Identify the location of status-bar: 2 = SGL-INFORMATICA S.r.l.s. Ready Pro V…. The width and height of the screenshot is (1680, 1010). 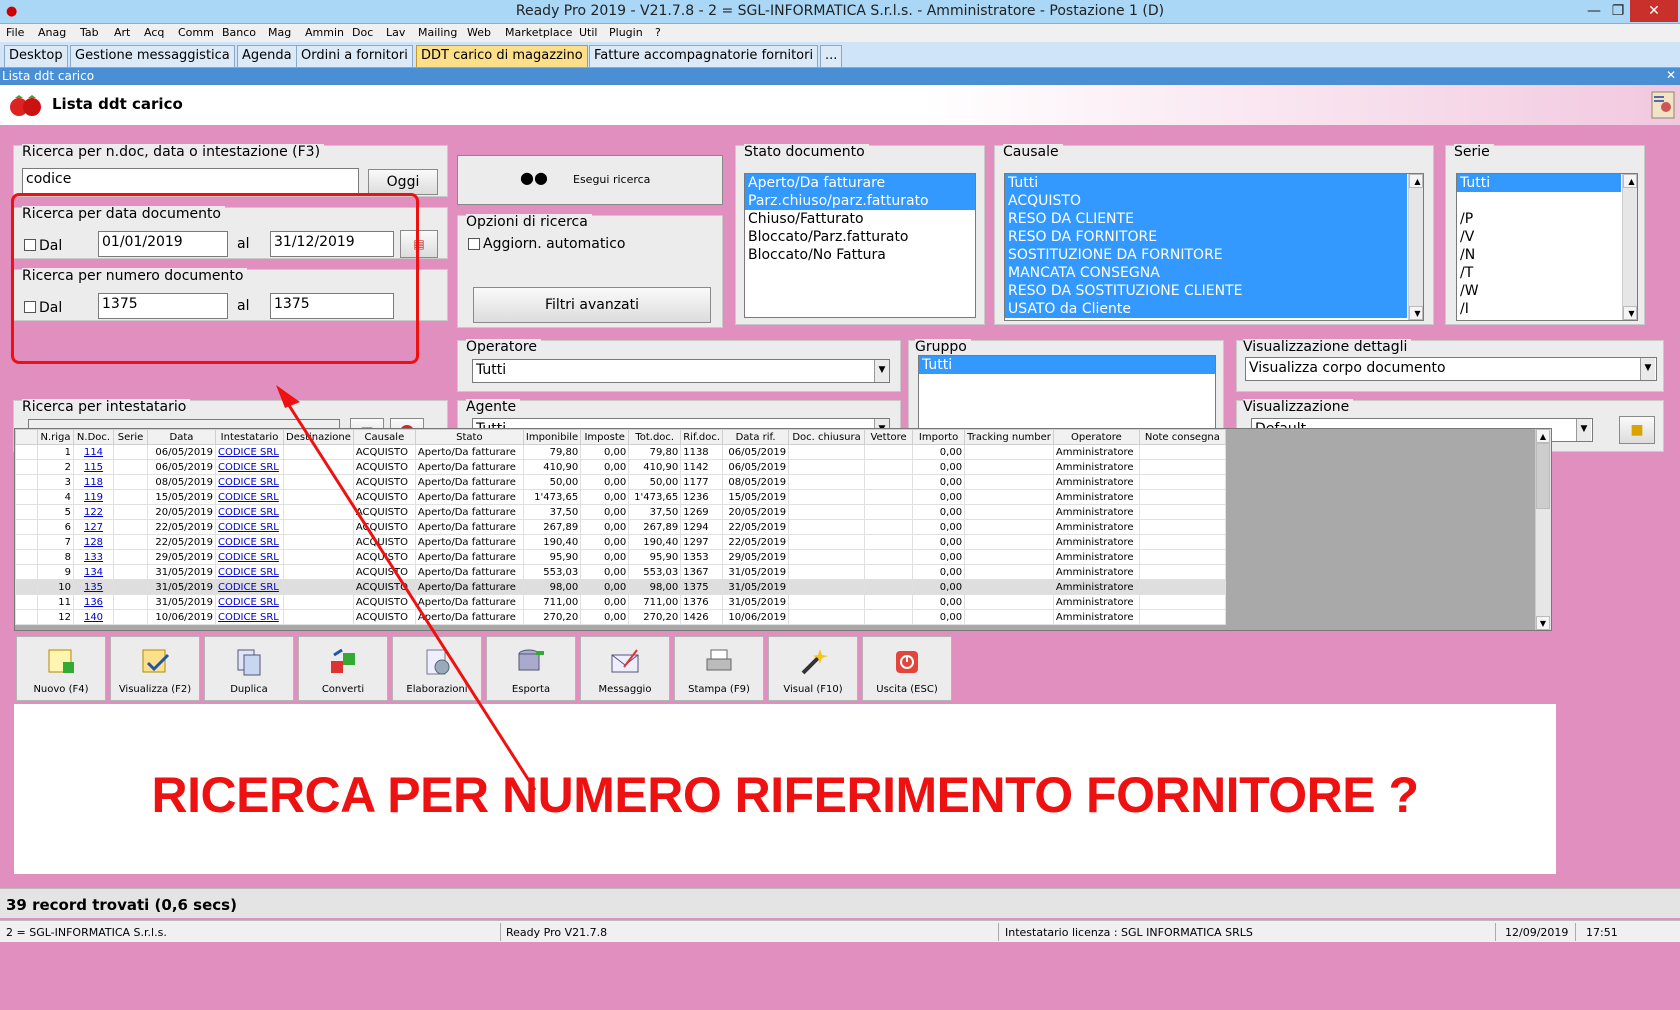
(840, 931).